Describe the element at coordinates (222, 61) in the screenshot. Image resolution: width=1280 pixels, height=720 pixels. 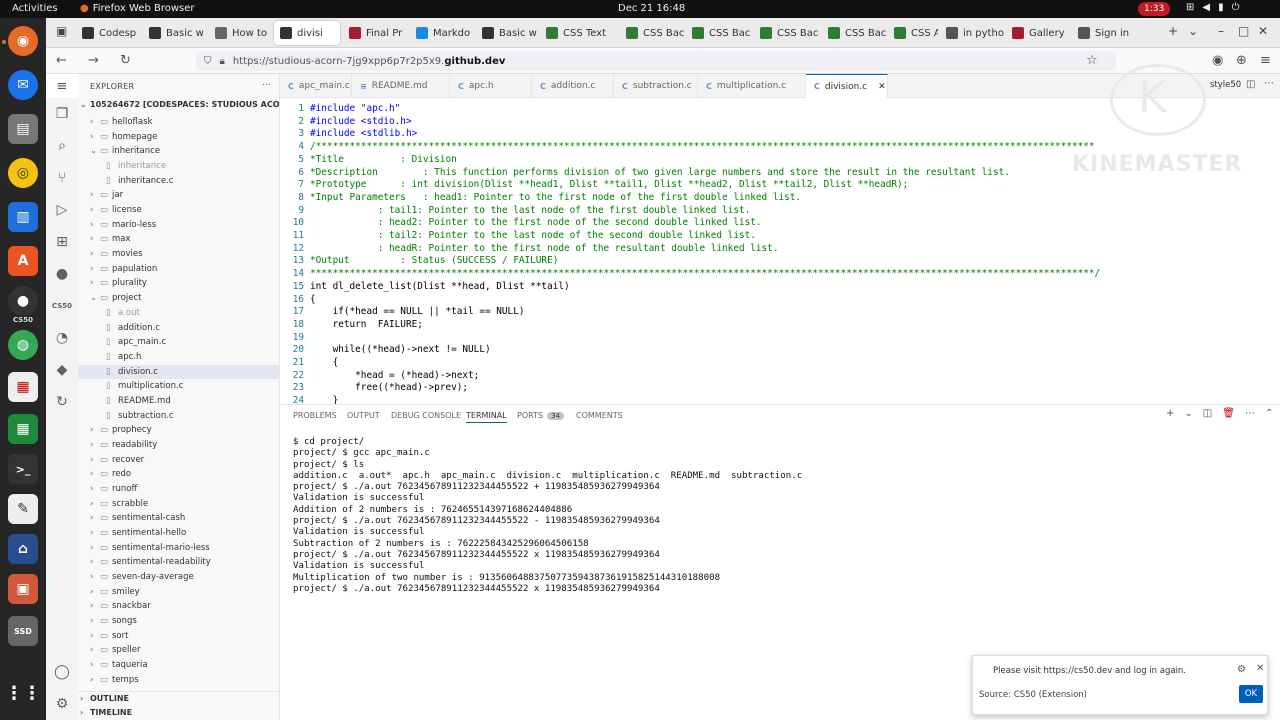
I see `lock-icon: 🔒︎` at that location.